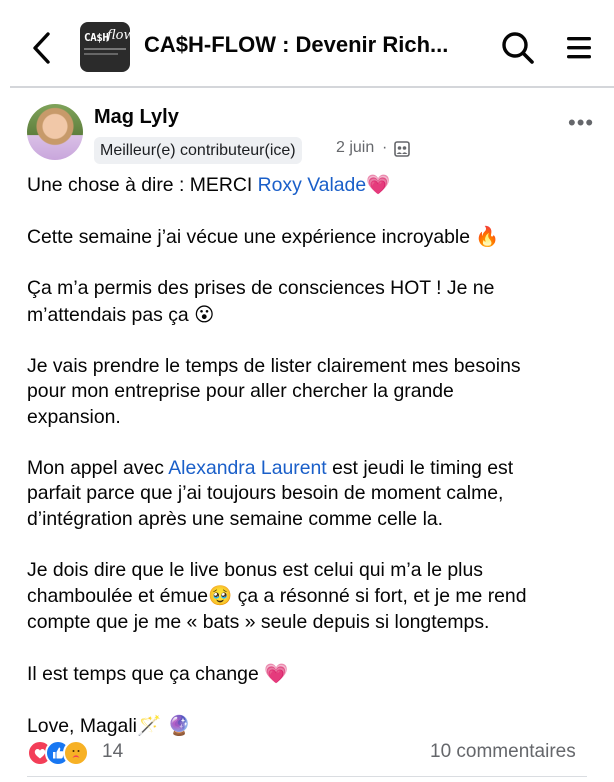  I want to click on care-icon, so click(76, 753).